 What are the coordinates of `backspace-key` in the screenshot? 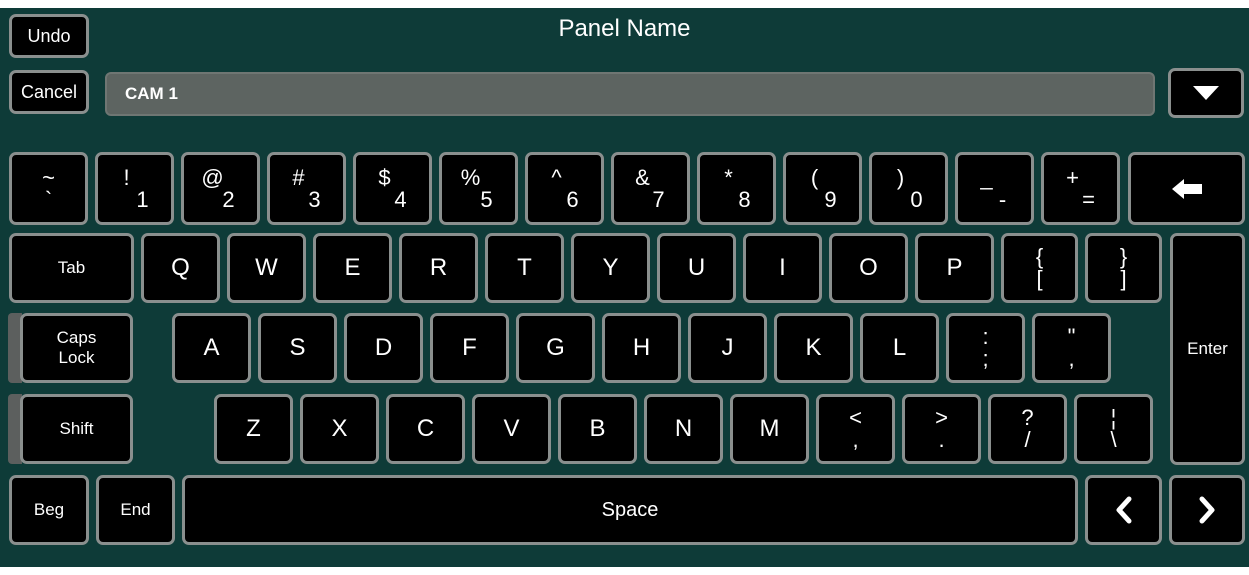 It's located at (1186, 188).